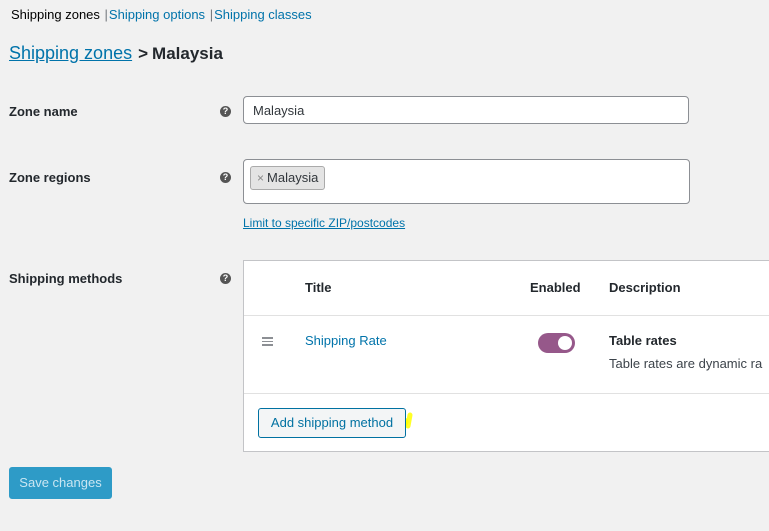 This screenshot has width=769, height=531. What do you see at coordinates (260, 178) in the screenshot?
I see `remove-region-icon: ×` at bounding box center [260, 178].